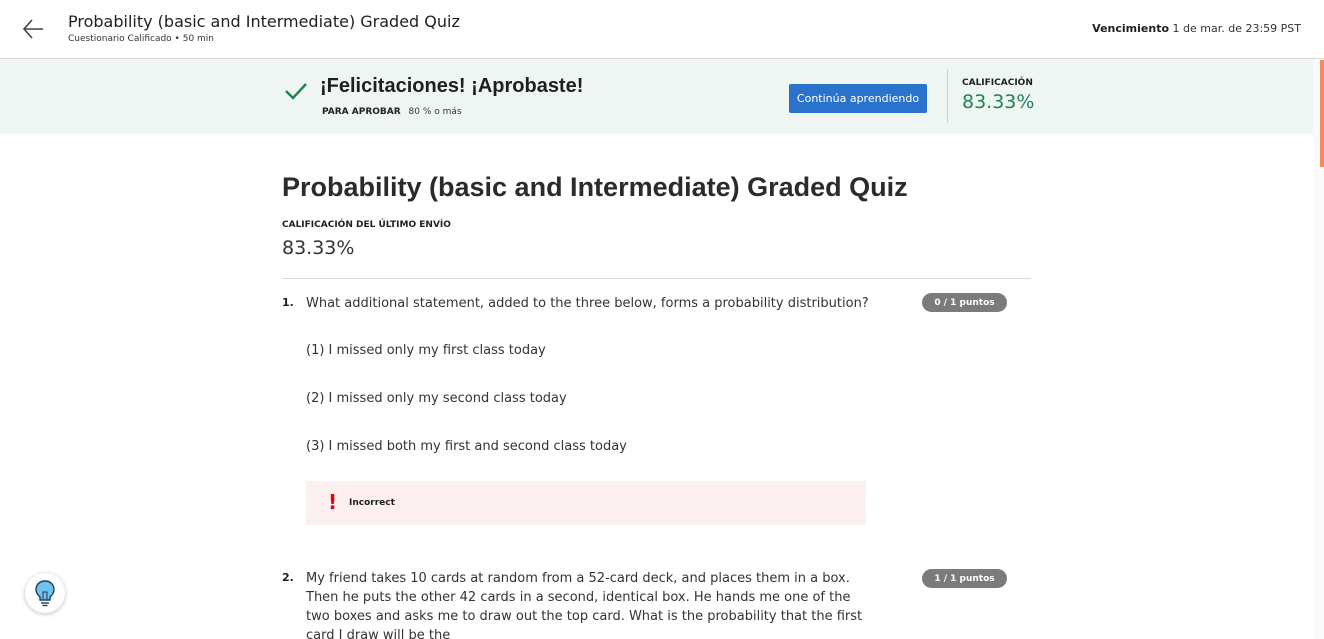  Describe the element at coordinates (947, 96) in the screenshot. I see `banner-divider` at that location.